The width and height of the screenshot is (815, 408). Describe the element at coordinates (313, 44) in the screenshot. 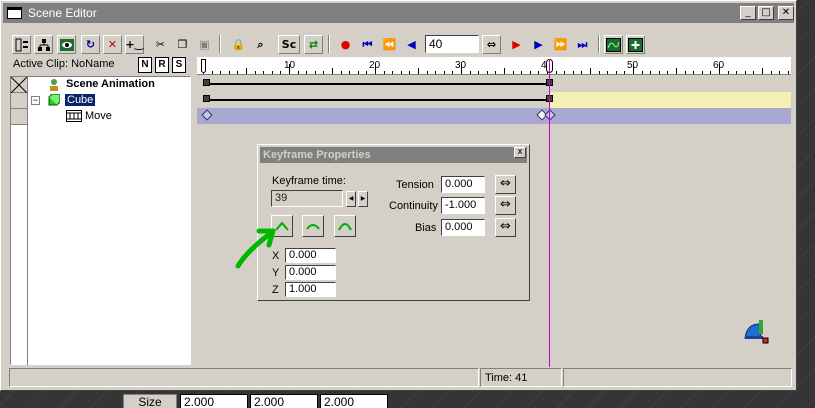

I see `swap-icon: ⇄` at that location.